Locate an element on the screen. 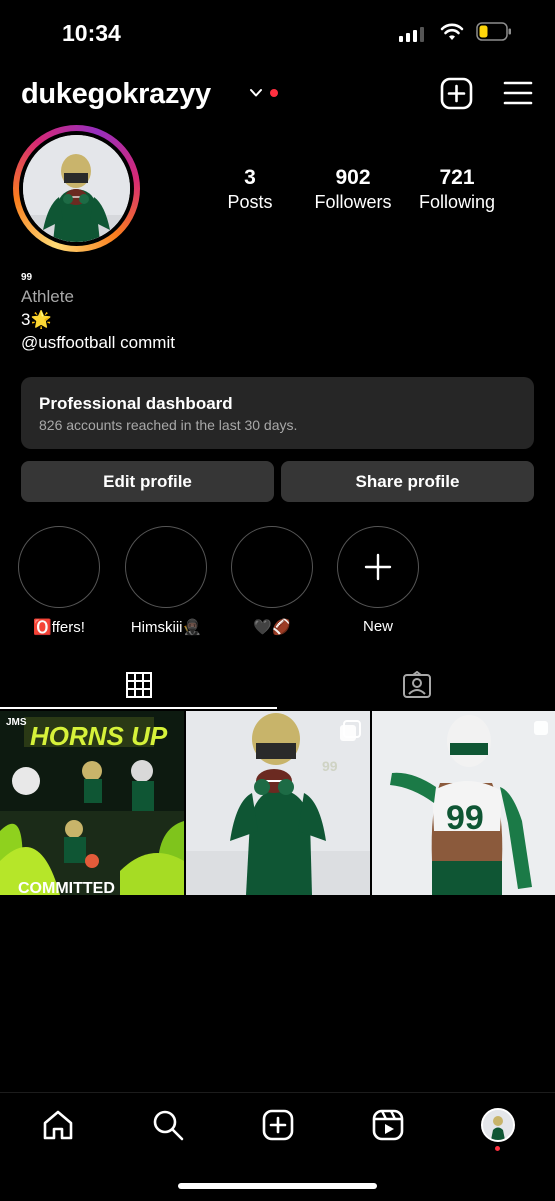 Image resolution: width=555 pixels, height=1201 pixels. post-headline-text: HORNS UP is located at coordinates (99, 736).